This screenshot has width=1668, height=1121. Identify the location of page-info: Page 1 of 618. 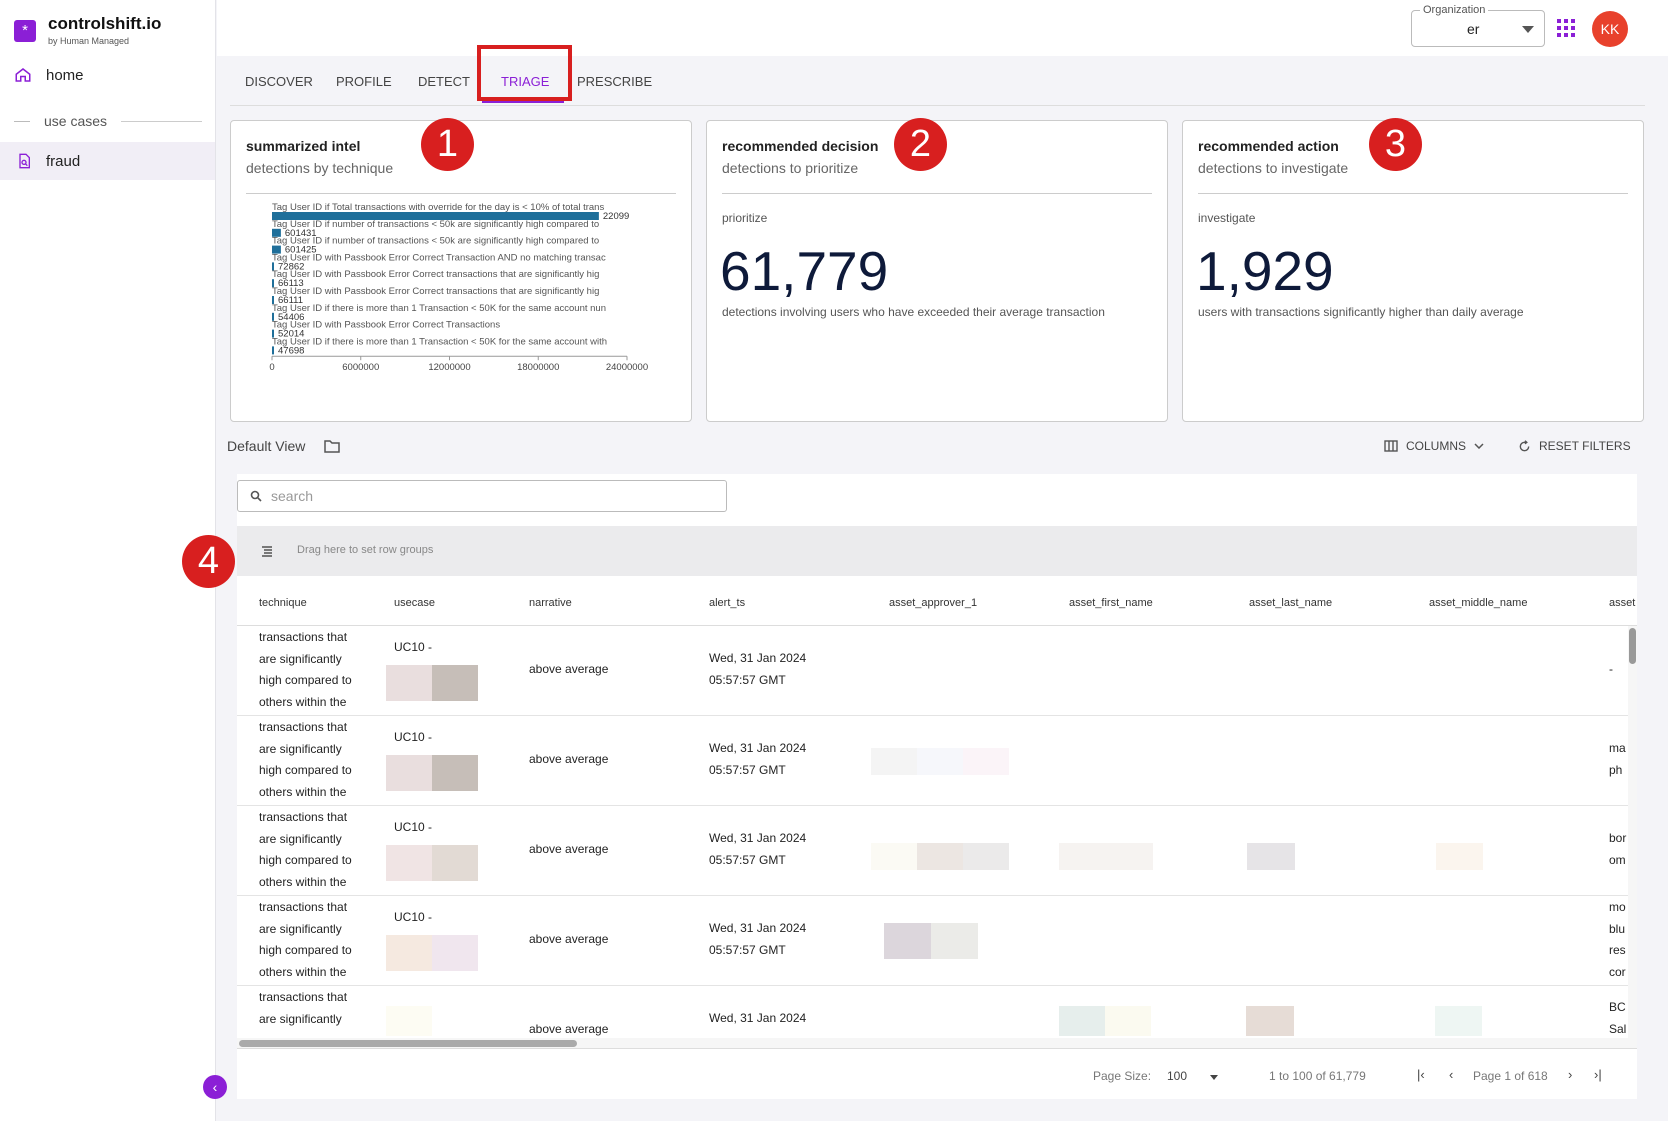
(1510, 1076).